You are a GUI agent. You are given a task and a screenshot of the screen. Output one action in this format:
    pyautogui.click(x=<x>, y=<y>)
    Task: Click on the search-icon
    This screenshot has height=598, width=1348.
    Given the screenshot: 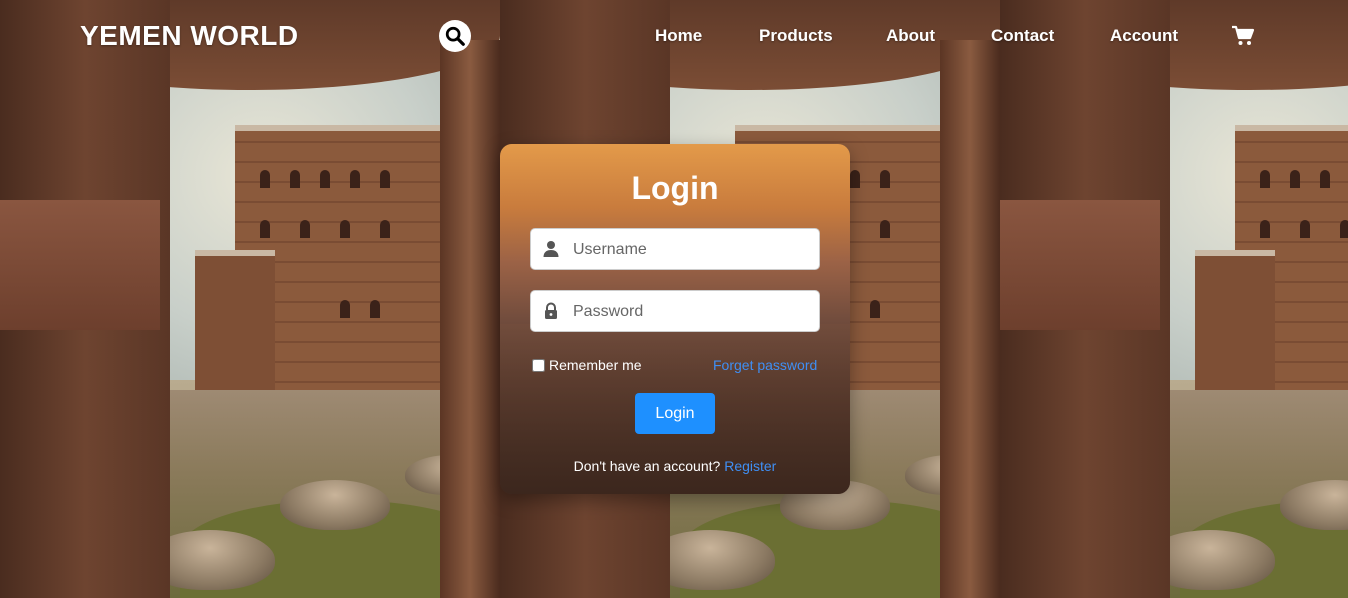 What is the action you would take?
    pyautogui.click(x=455, y=36)
    